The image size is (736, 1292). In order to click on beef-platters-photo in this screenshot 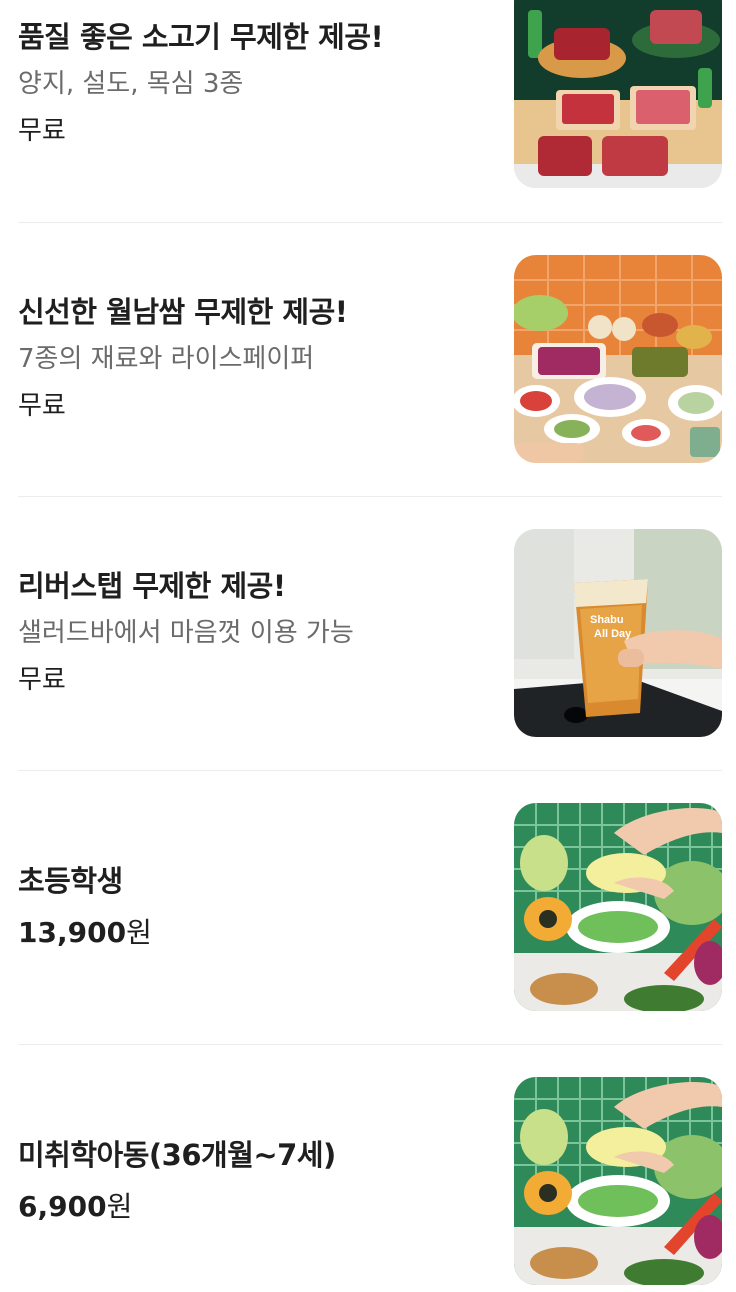, I will do `click(618, 94)`.